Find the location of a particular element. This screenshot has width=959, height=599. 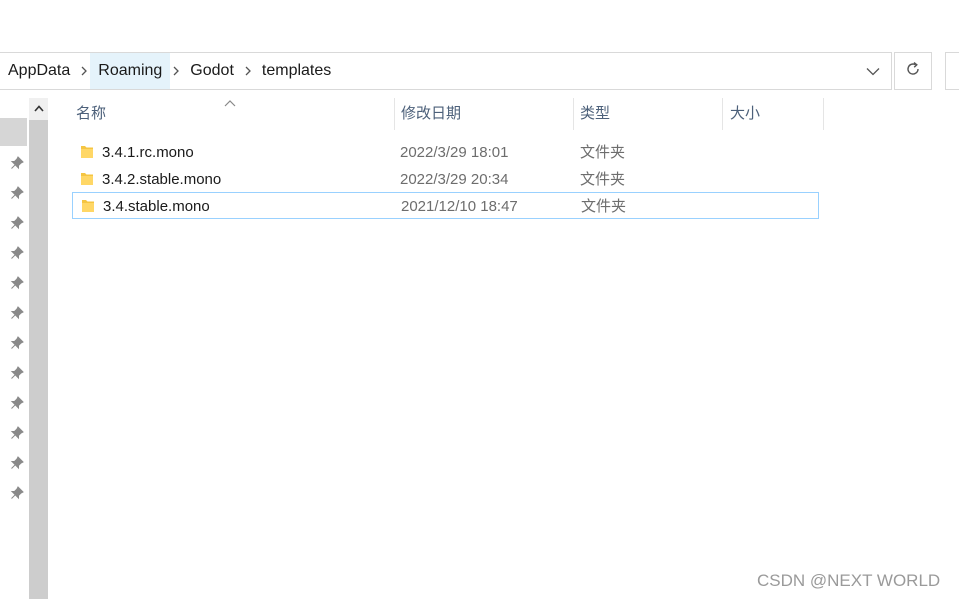

file-row: 3.4.1.rc.mono 2022/3/29 18:01 文件夹 is located at coordinates (445, 152).